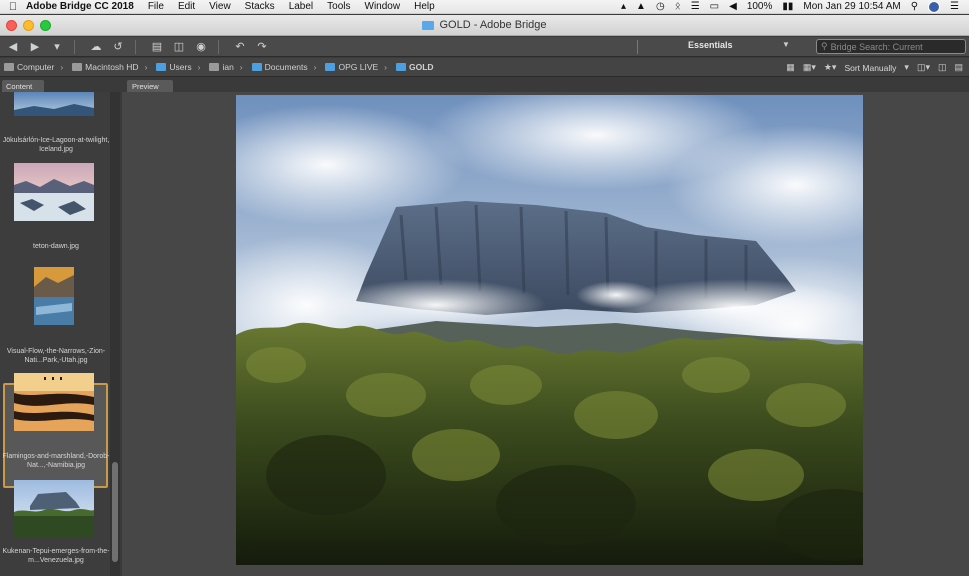 The image size is (969, 576). Describe the element at coordinates (923, 67) in the screenshot. I see `open-recent-folder-icon: ◫▾` at that location.